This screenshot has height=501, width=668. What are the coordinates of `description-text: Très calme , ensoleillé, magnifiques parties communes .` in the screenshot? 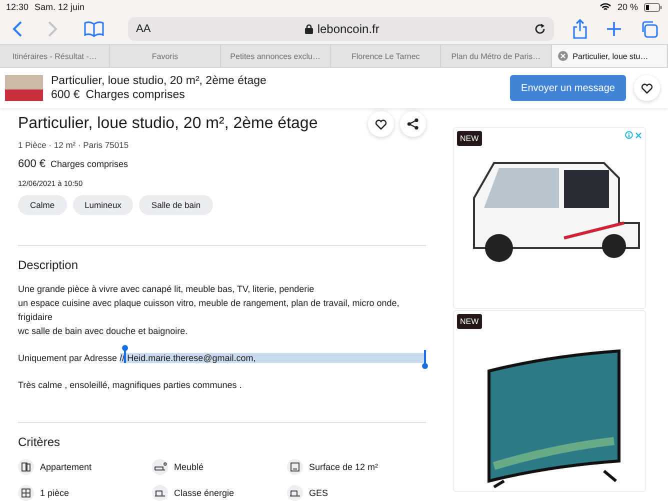 It's located at (130, 385).